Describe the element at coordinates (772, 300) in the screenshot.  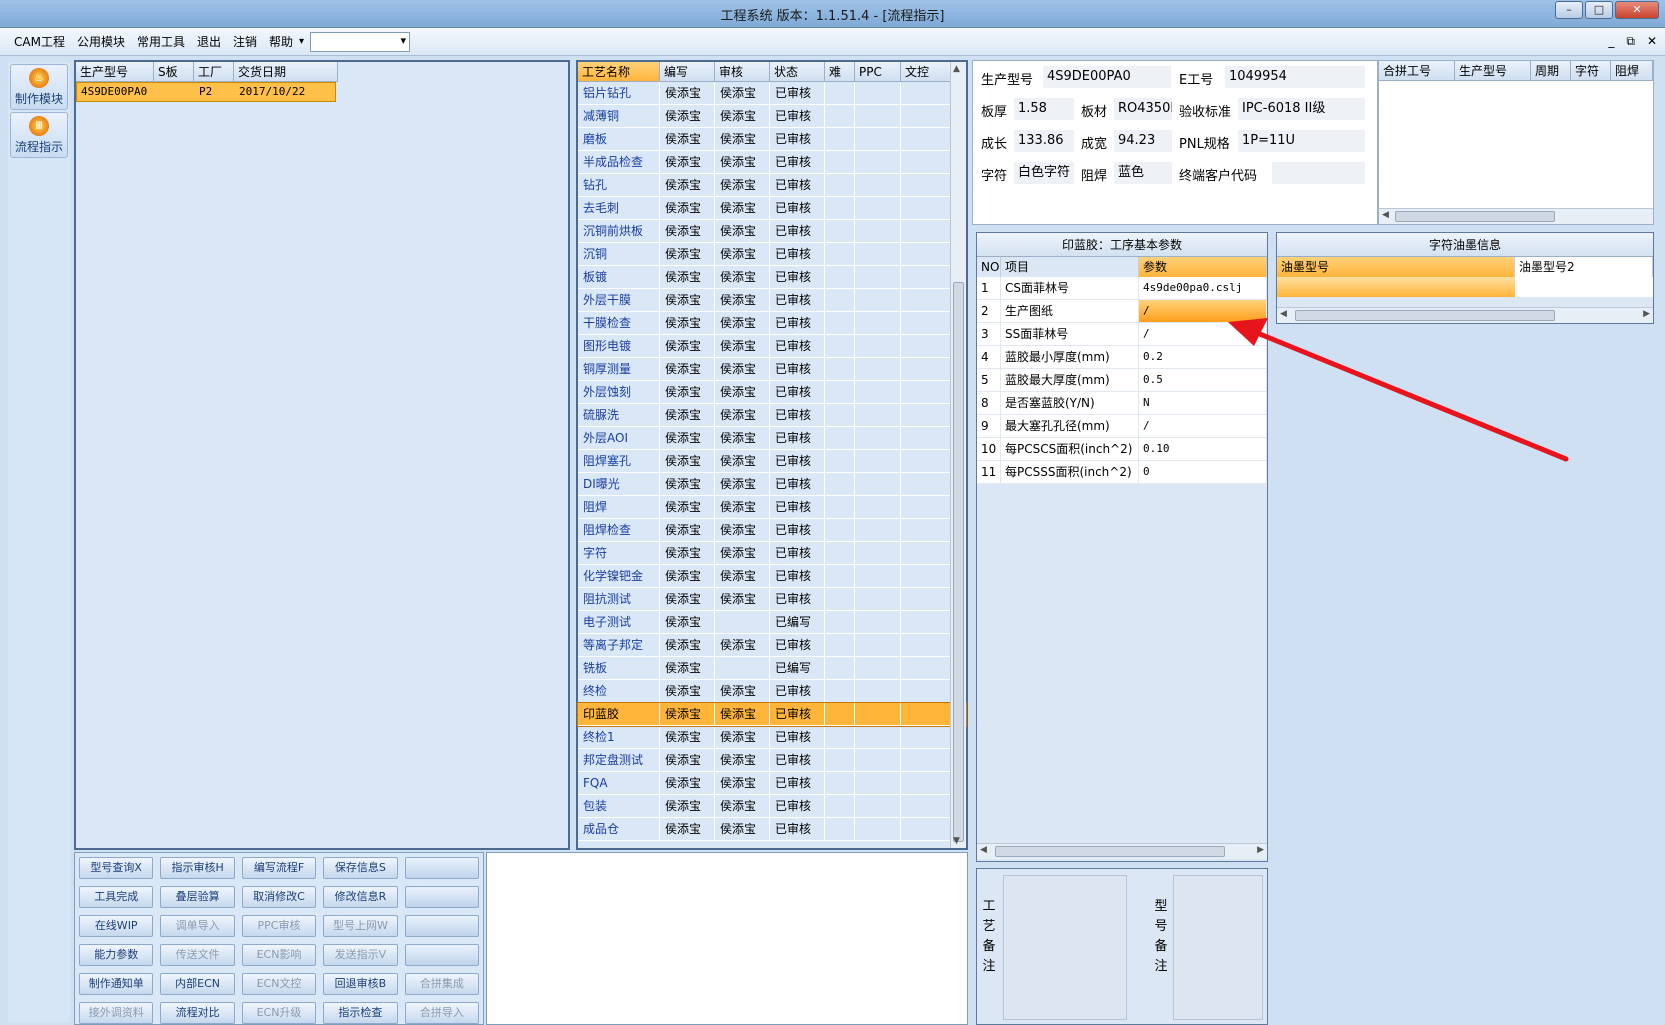
I see `table-row: 外层干膜 侯添宝 侯添宝 已审核` at that location.